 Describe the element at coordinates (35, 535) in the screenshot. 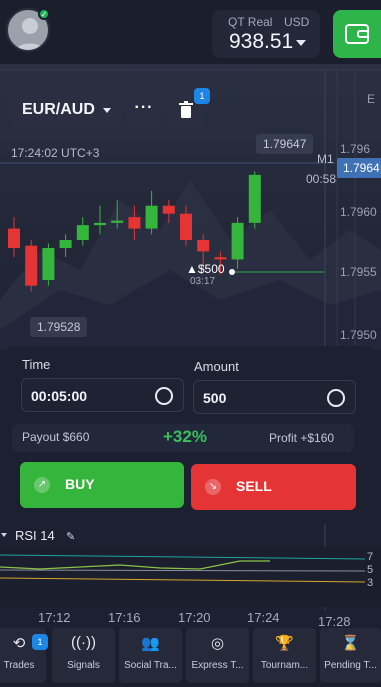

I see `rsi-label: RSI 14` at that location.